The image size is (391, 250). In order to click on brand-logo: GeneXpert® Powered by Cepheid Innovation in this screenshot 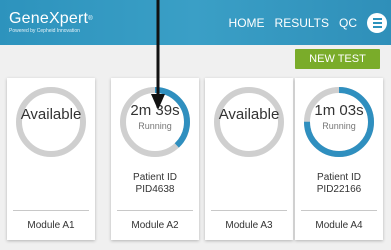, I will do `click(51, 22)`.